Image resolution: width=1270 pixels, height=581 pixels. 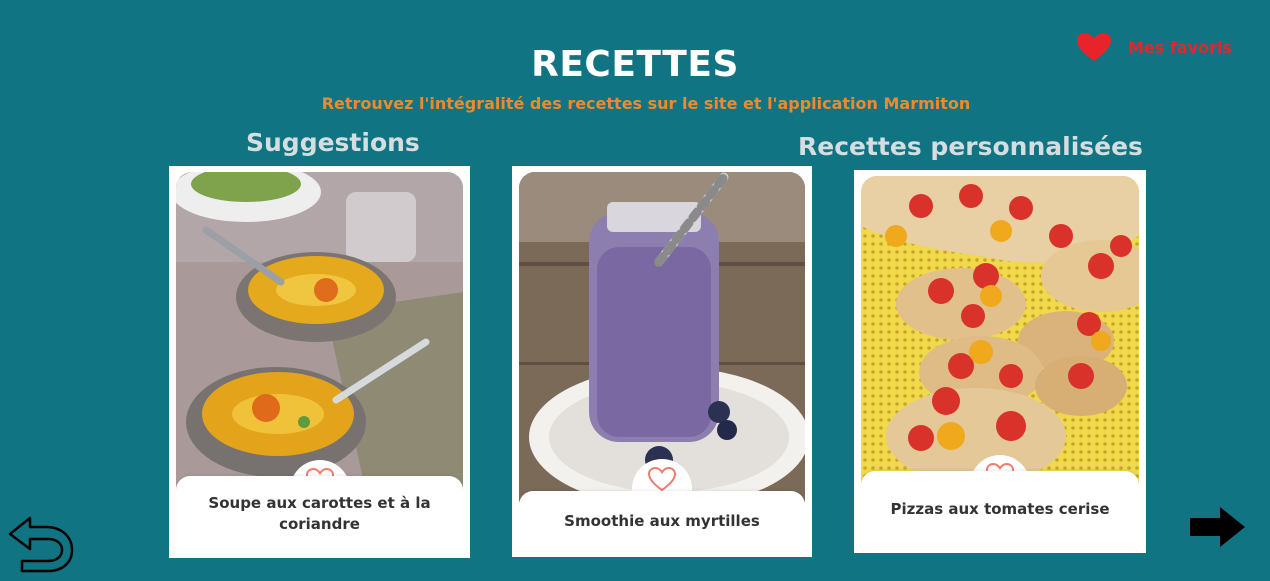 I want to click on card-frame: Soupe aux carottes et à la coriandre, so click(x=319, y=362).